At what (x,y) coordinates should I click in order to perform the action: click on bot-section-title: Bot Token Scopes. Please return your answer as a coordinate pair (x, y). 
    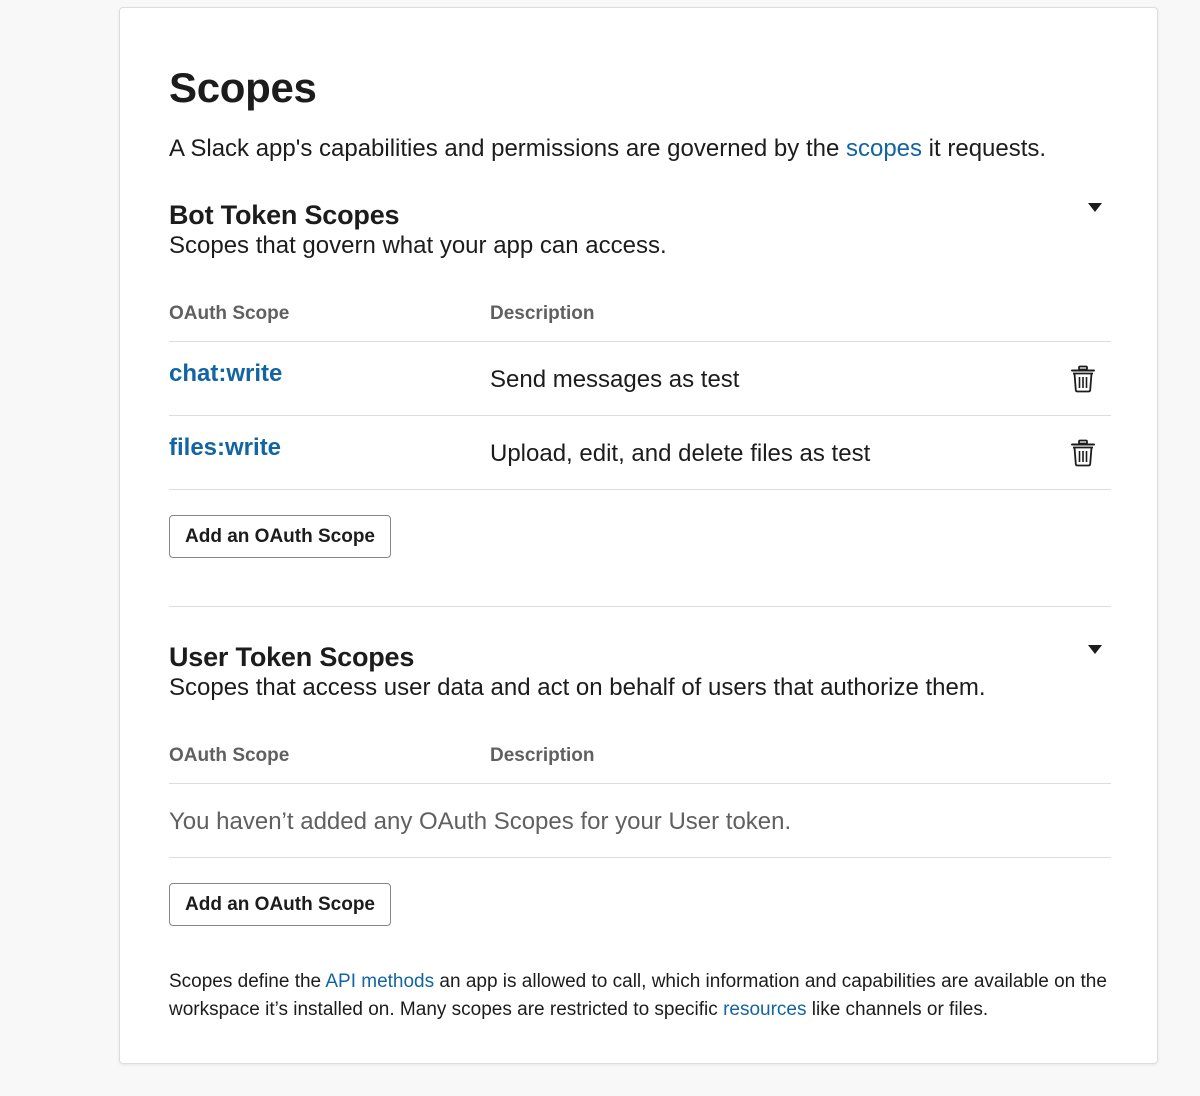
    Looking at the image, I should click on (284, 215).